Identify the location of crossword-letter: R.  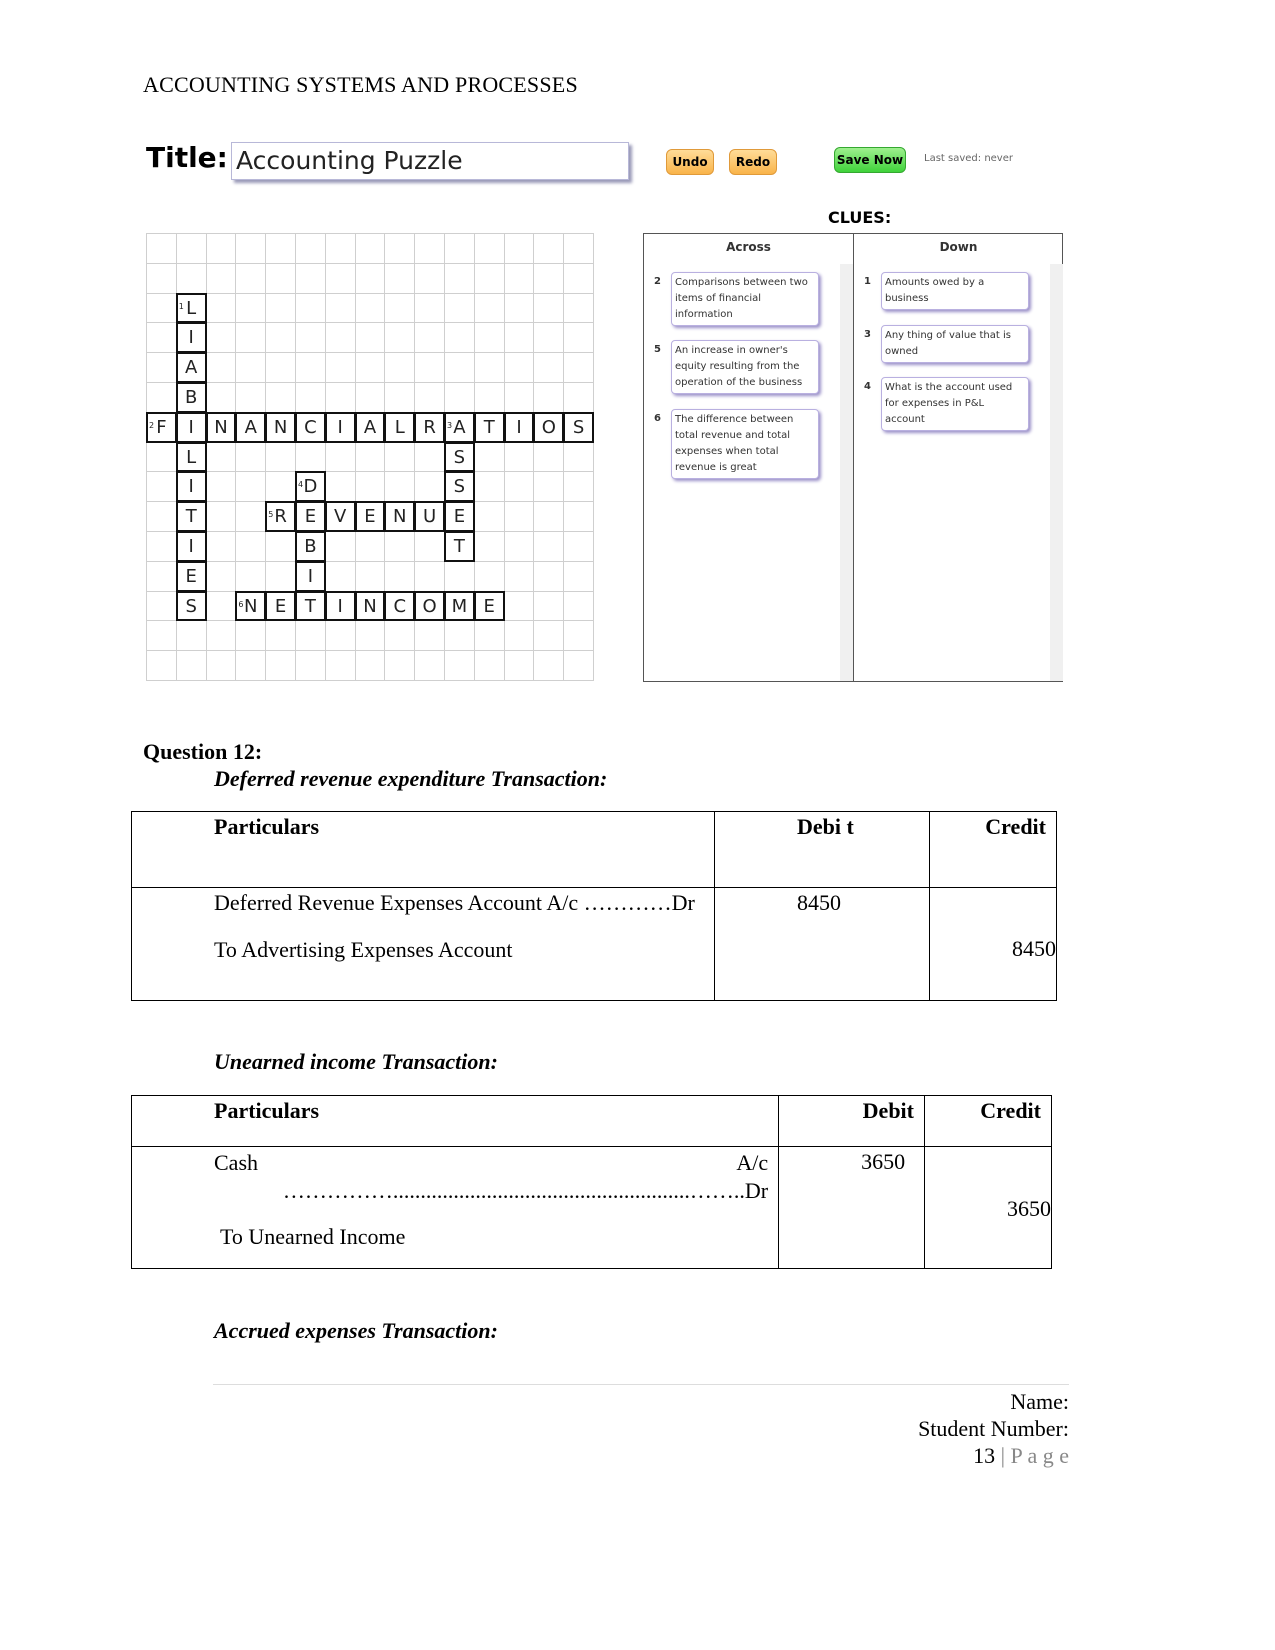
(280, 516).